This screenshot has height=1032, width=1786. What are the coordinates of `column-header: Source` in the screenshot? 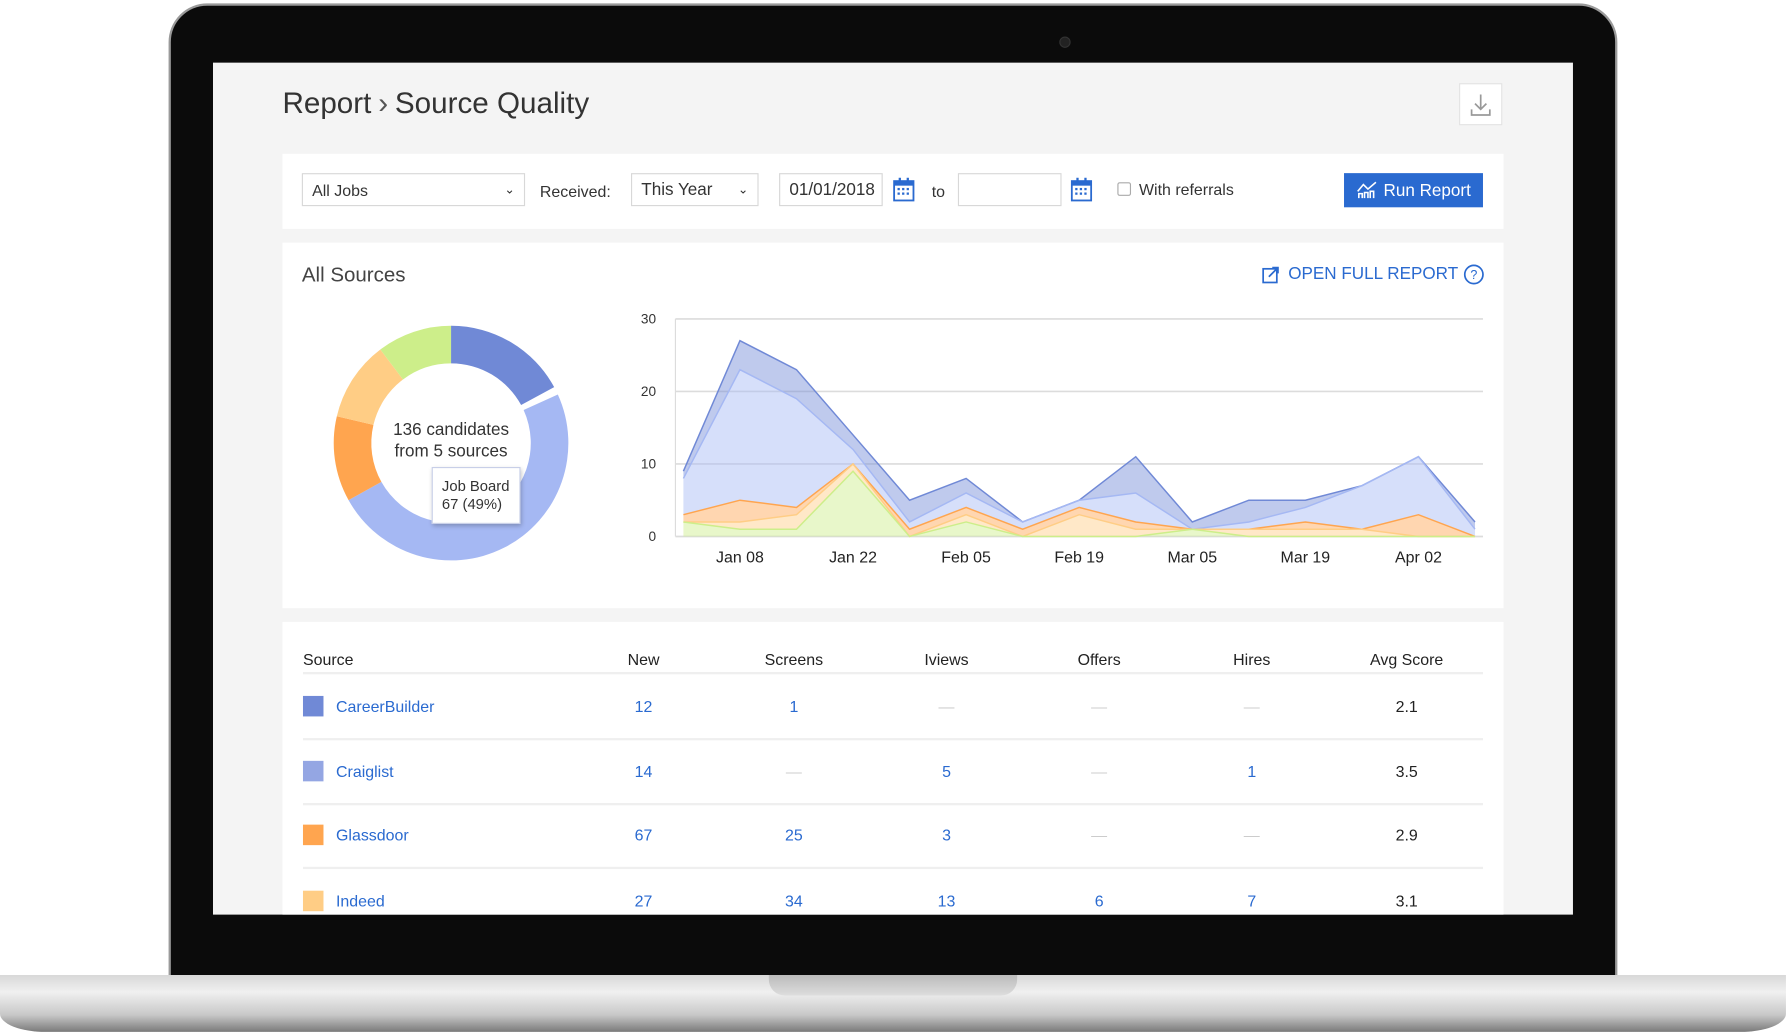 It's located at (328, 659).